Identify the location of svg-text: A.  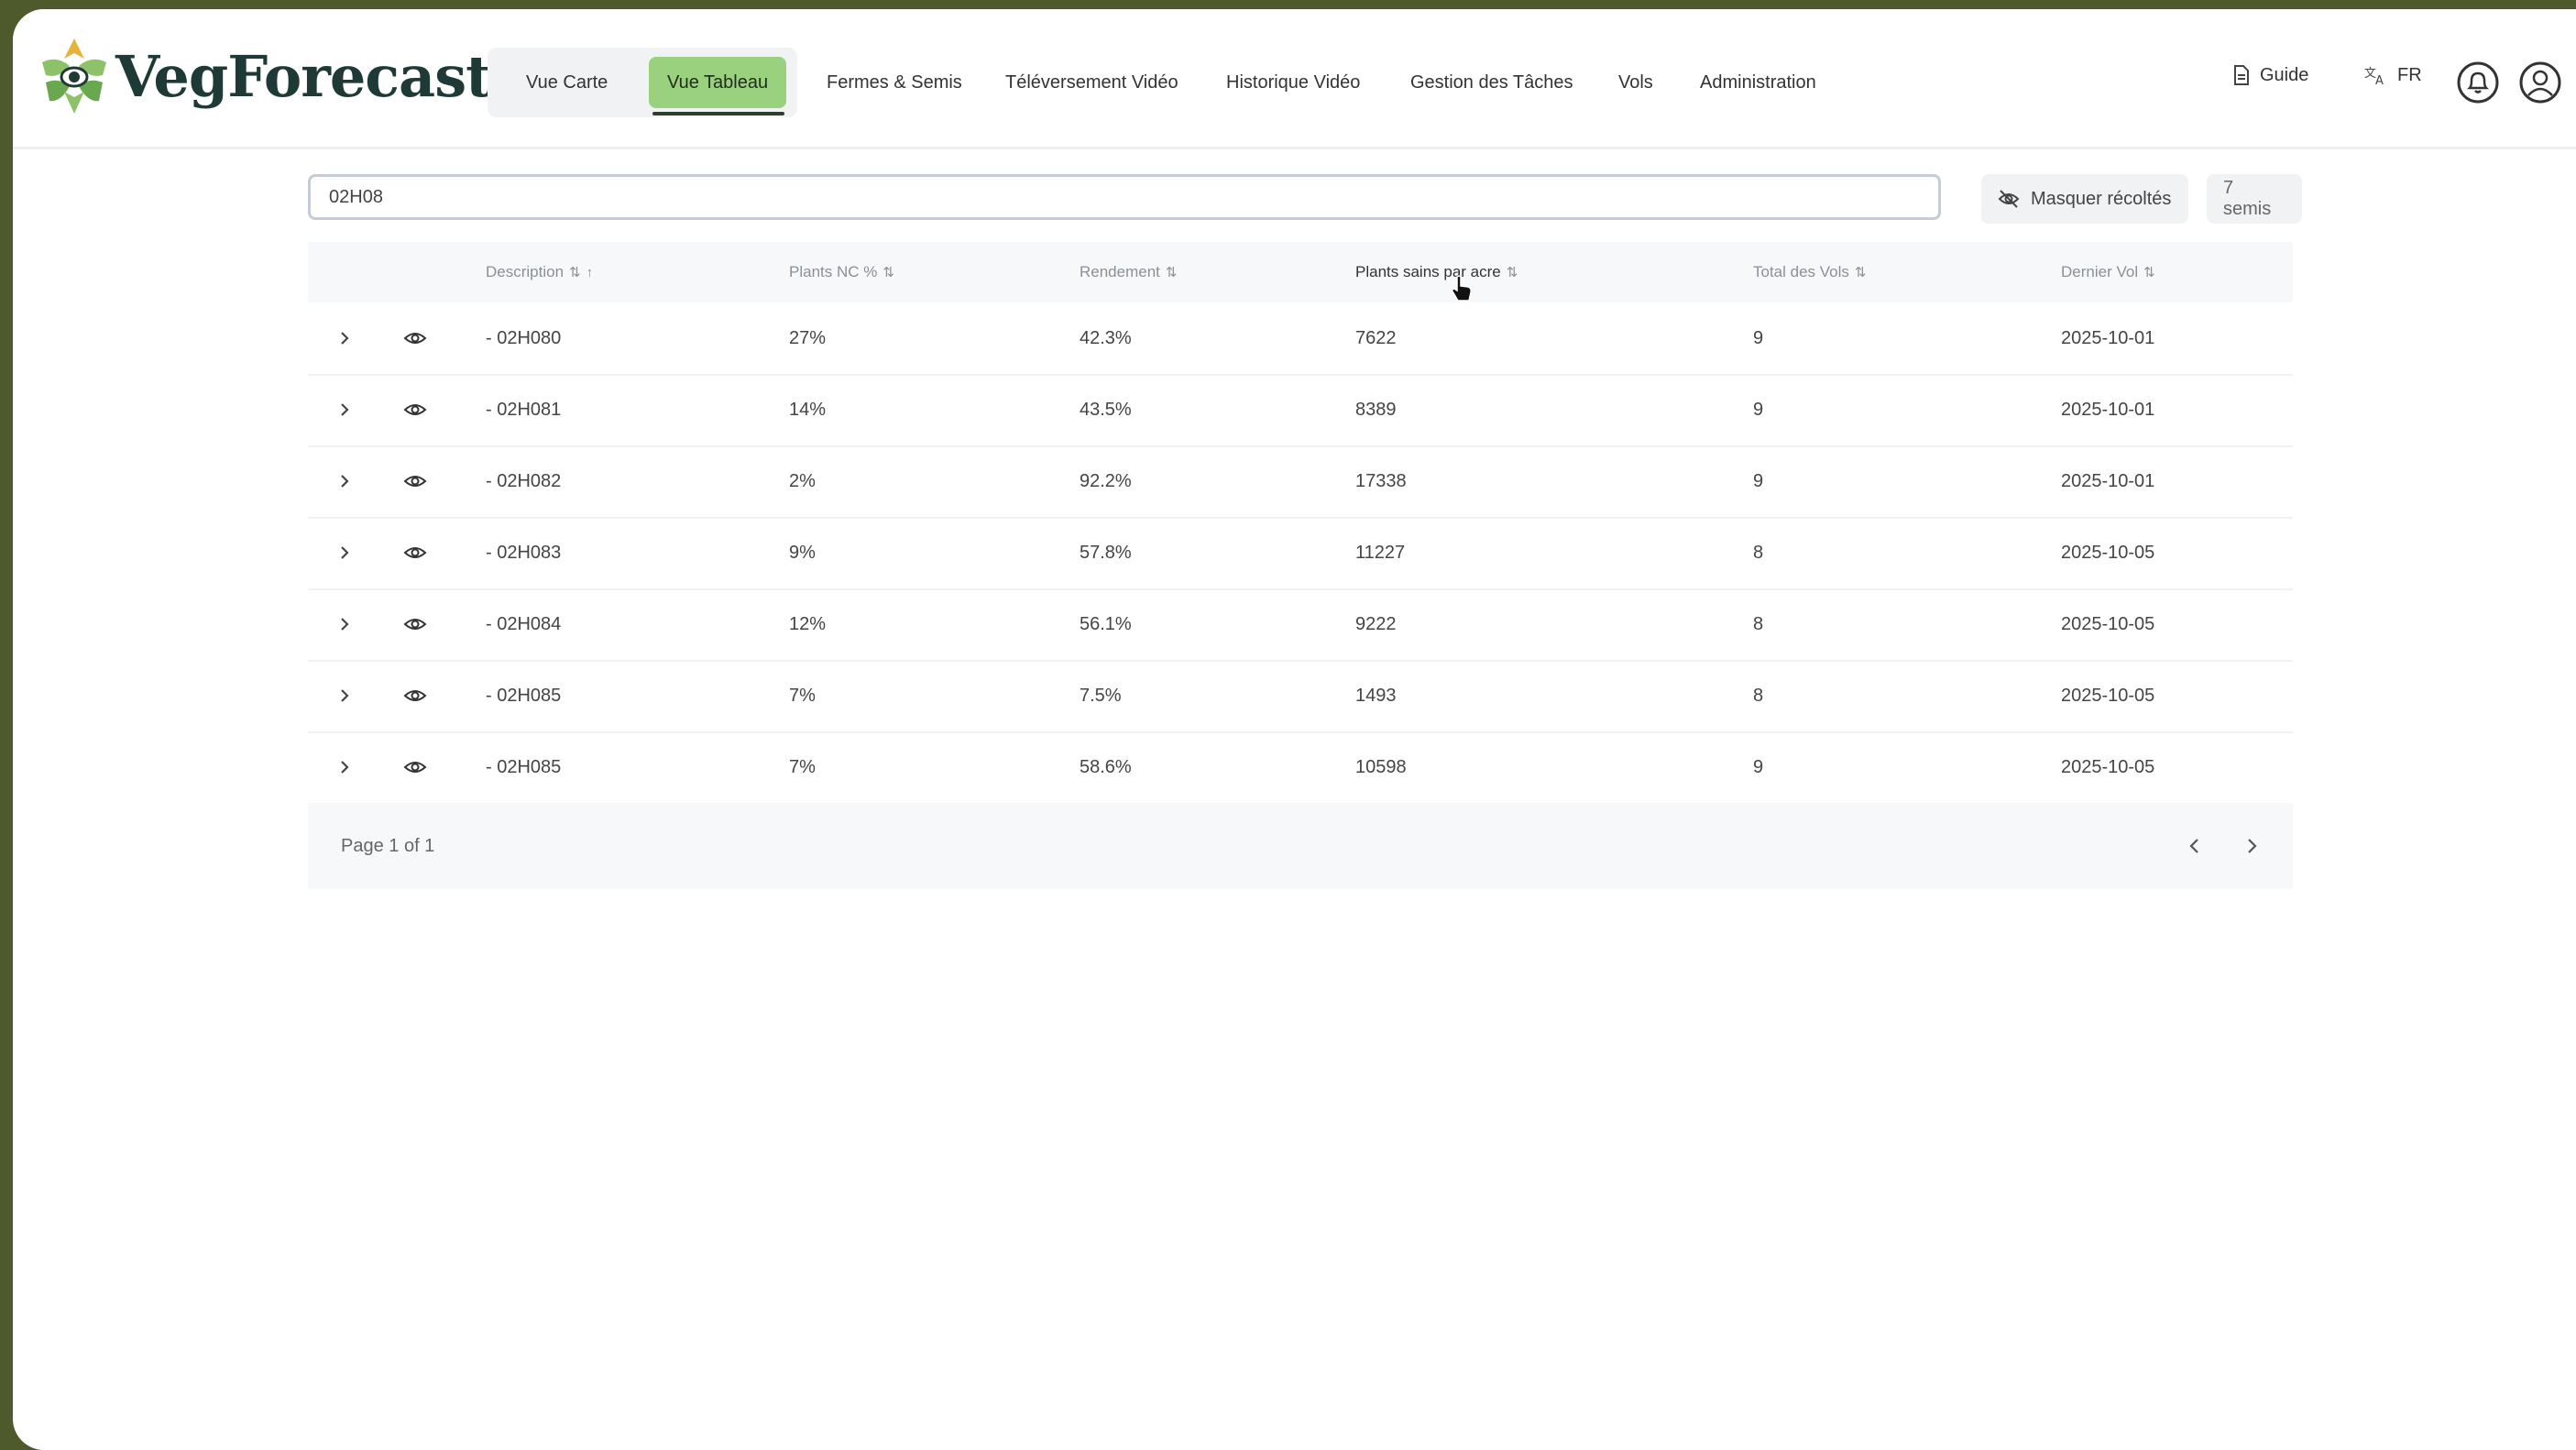
(2379, 80).